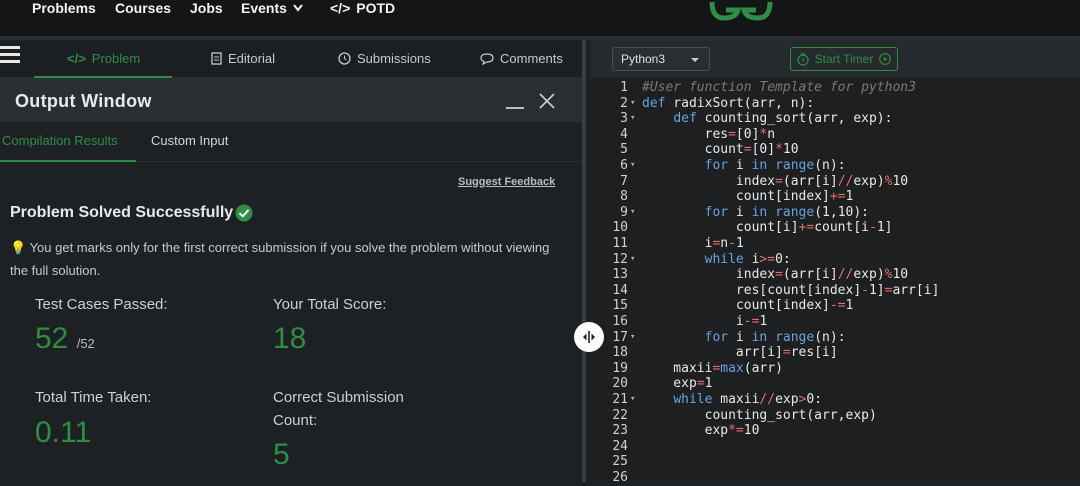  I want to click on split-resize-handle, so click(589, 337).